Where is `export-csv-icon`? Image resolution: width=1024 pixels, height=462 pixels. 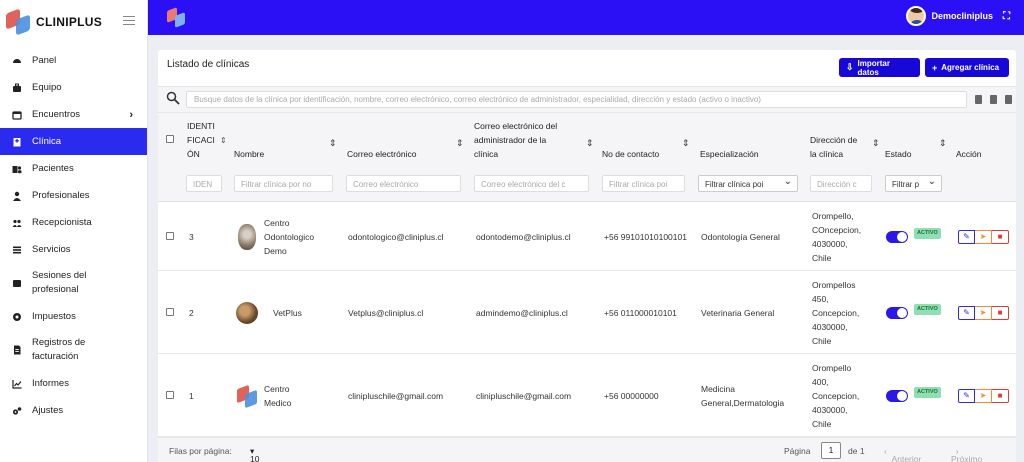
export-csv-icon is located at coordinates (978, 99).